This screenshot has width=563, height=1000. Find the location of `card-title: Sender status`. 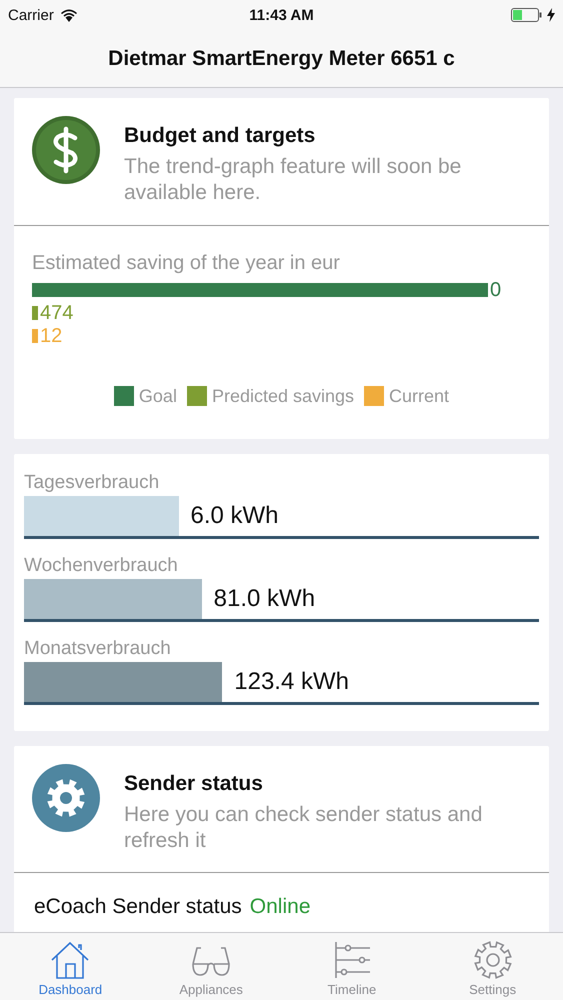

card-title: Sender status is located at coordinates (194, 784).